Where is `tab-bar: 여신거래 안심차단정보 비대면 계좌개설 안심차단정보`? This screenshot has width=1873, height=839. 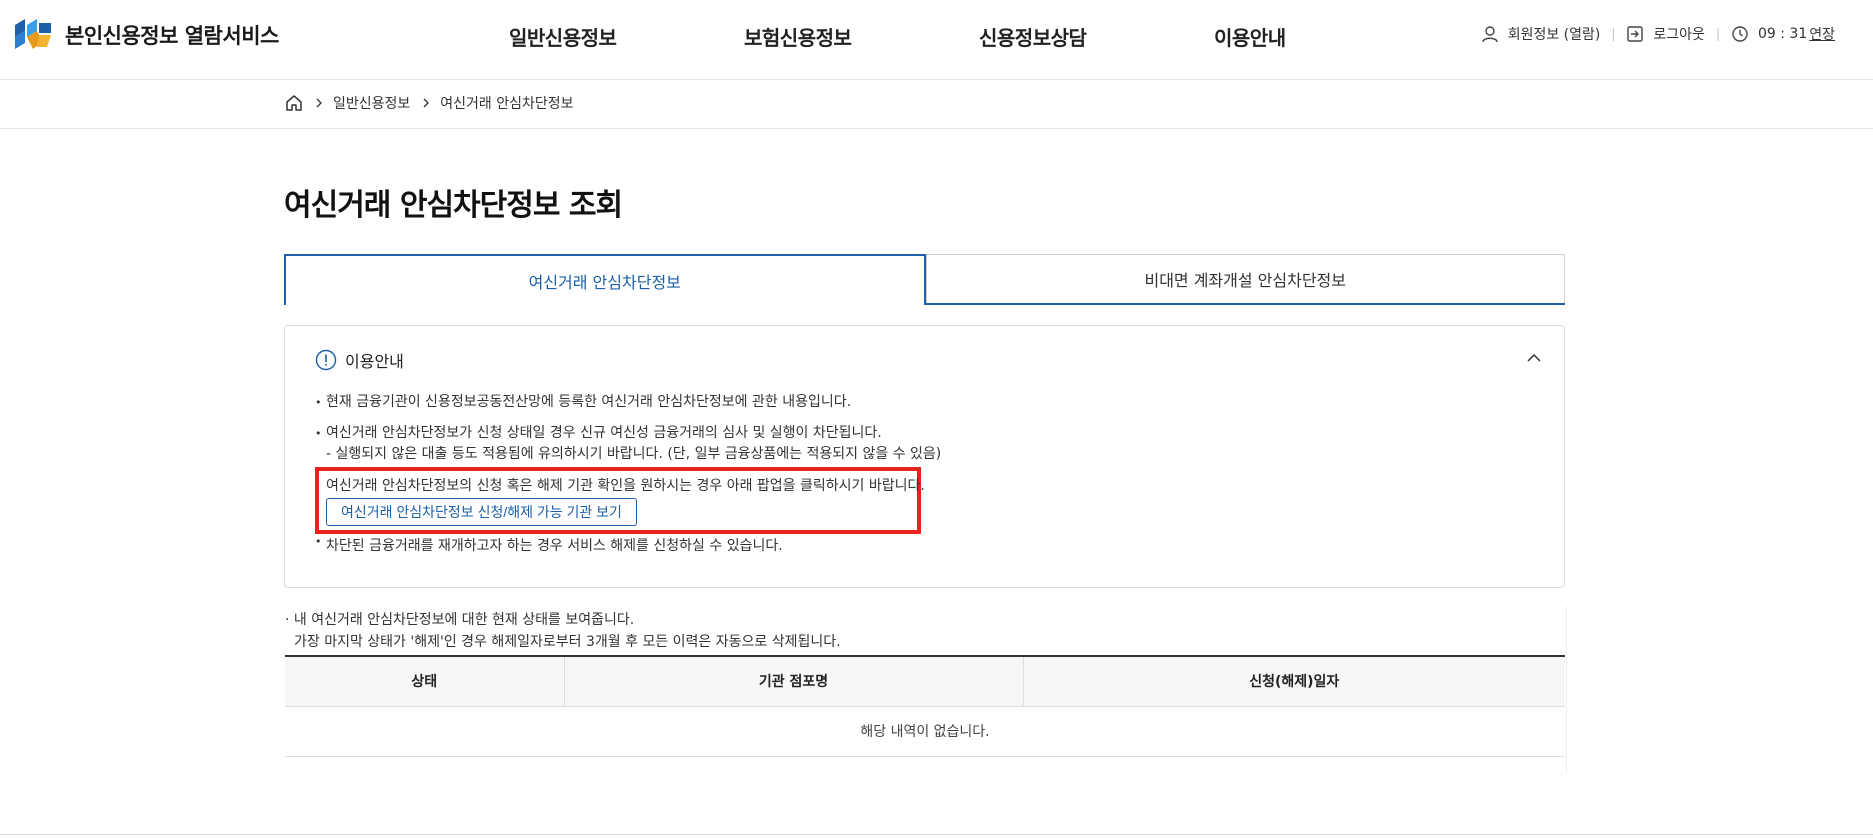 tab-bar: 여신거래 안심차단정보 비대면 계좌개설 안심차단정보 is located at coordinates (924, 279).